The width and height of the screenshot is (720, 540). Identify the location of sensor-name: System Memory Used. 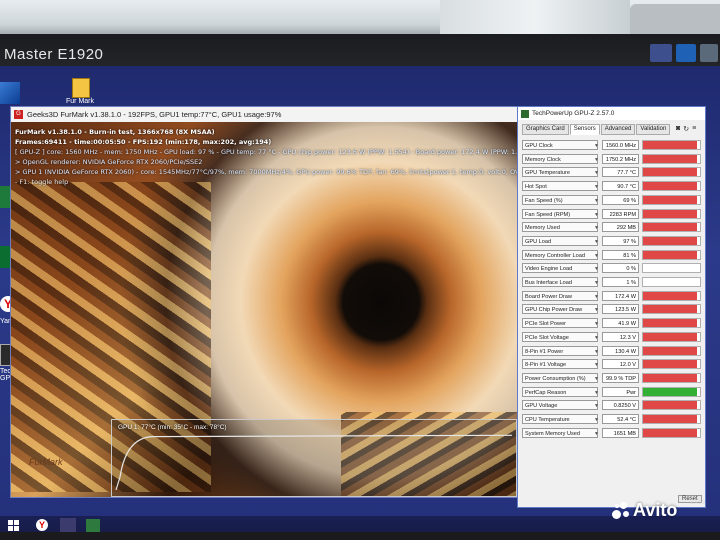
(560, 432).